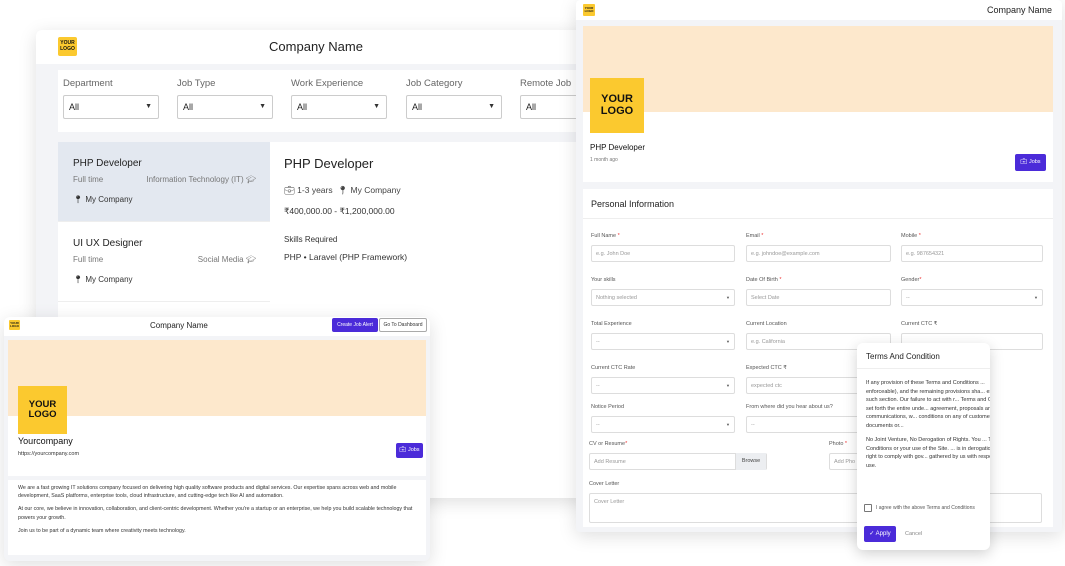  What do you see at coordinates (45, 441) in the screenshot?
I see `company-name: Yourcompany` at bounding box center [45, 441].